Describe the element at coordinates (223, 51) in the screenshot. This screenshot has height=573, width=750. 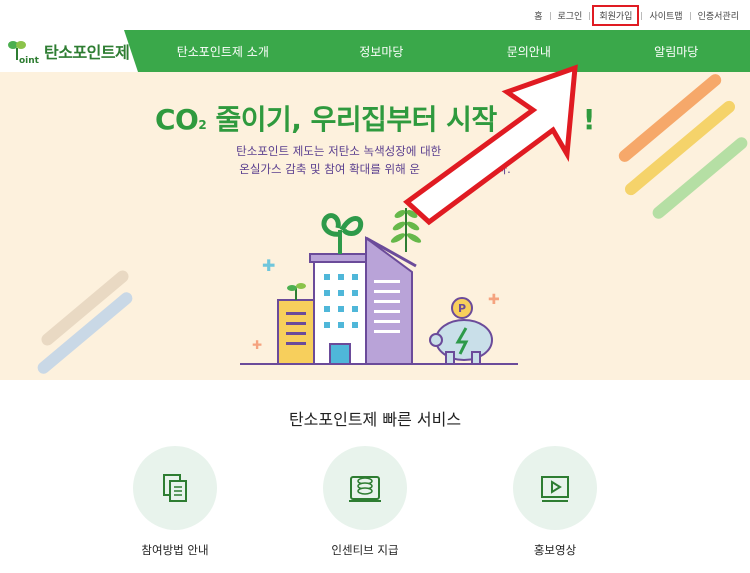
I see `nav-intro: 탄소포인트제 소개` at that location.